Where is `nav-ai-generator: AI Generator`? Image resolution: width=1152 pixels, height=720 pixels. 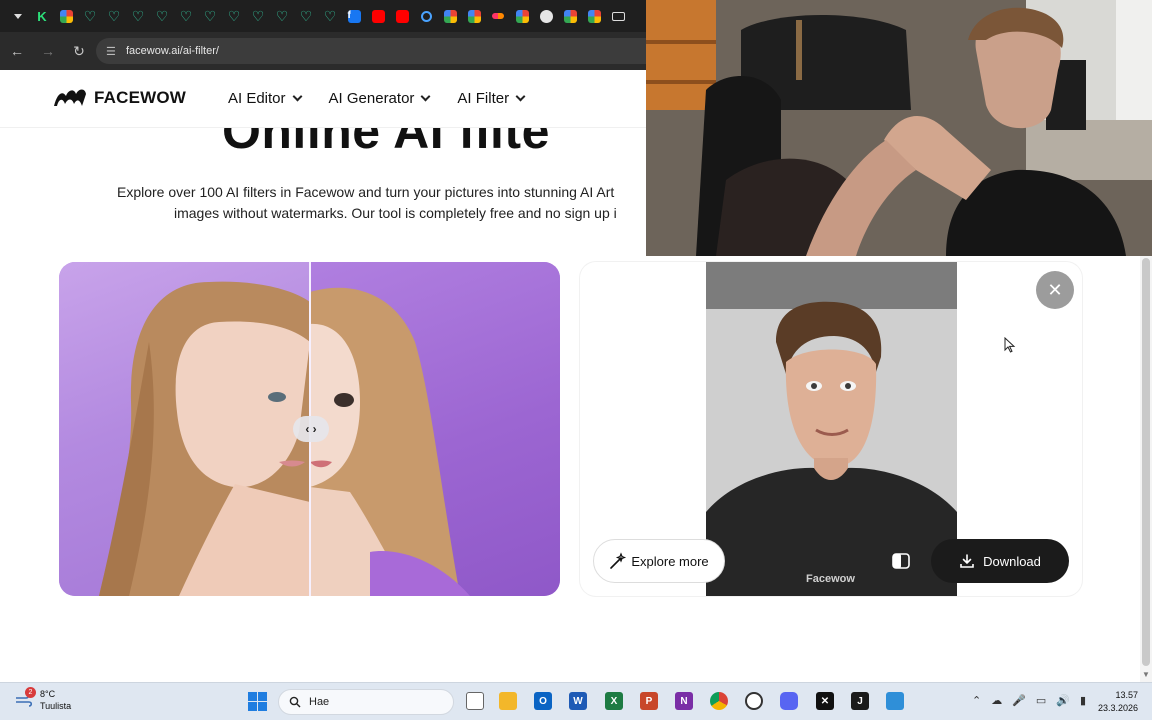 nav-ai-generator: AI Generator is located at coordinates (379, 98).